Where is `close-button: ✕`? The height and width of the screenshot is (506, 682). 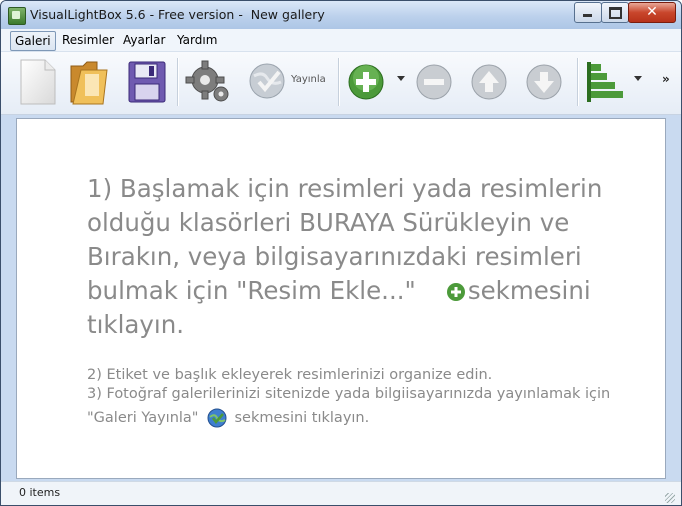 close-button: ✕ is located at coordinates (652, 12).